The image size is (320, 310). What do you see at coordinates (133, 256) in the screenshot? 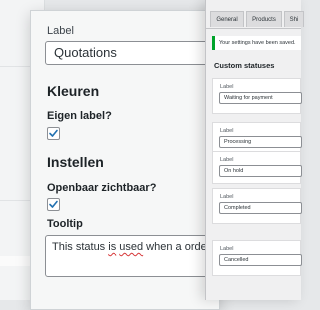
I see `tooltip-textarea: This status is used when a orde` at bounding box center [133, 256].